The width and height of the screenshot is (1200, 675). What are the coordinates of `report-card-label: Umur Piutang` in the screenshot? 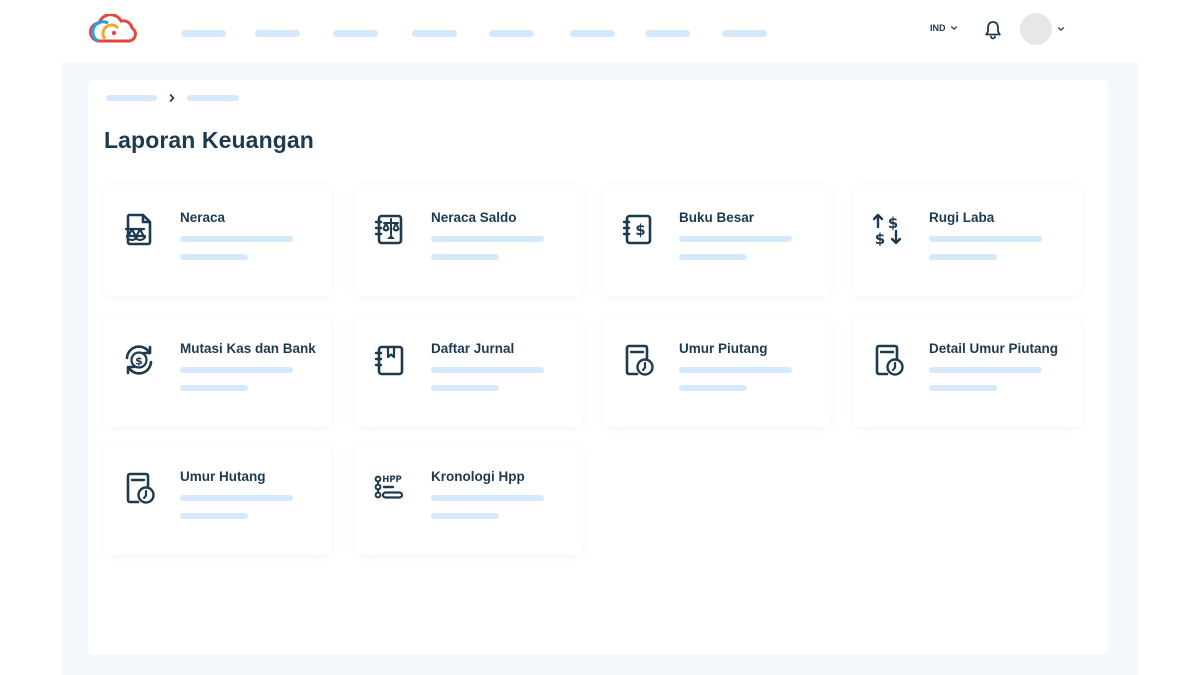 It's located at (723, 348).